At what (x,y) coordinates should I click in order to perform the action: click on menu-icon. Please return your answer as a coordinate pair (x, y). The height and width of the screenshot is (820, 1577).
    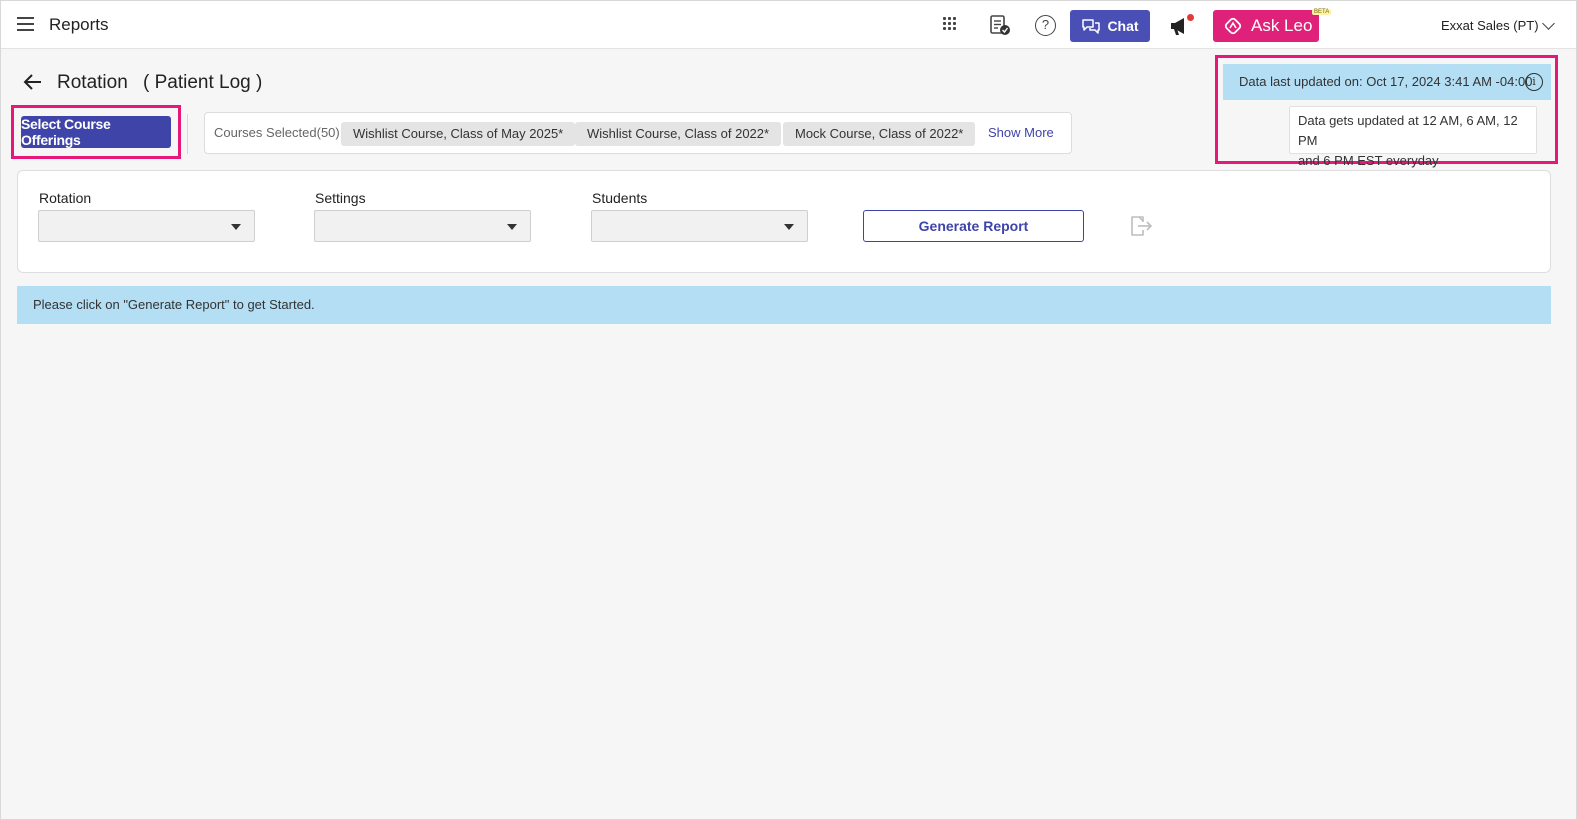
    Looking at the image, I should click on (25, 24).